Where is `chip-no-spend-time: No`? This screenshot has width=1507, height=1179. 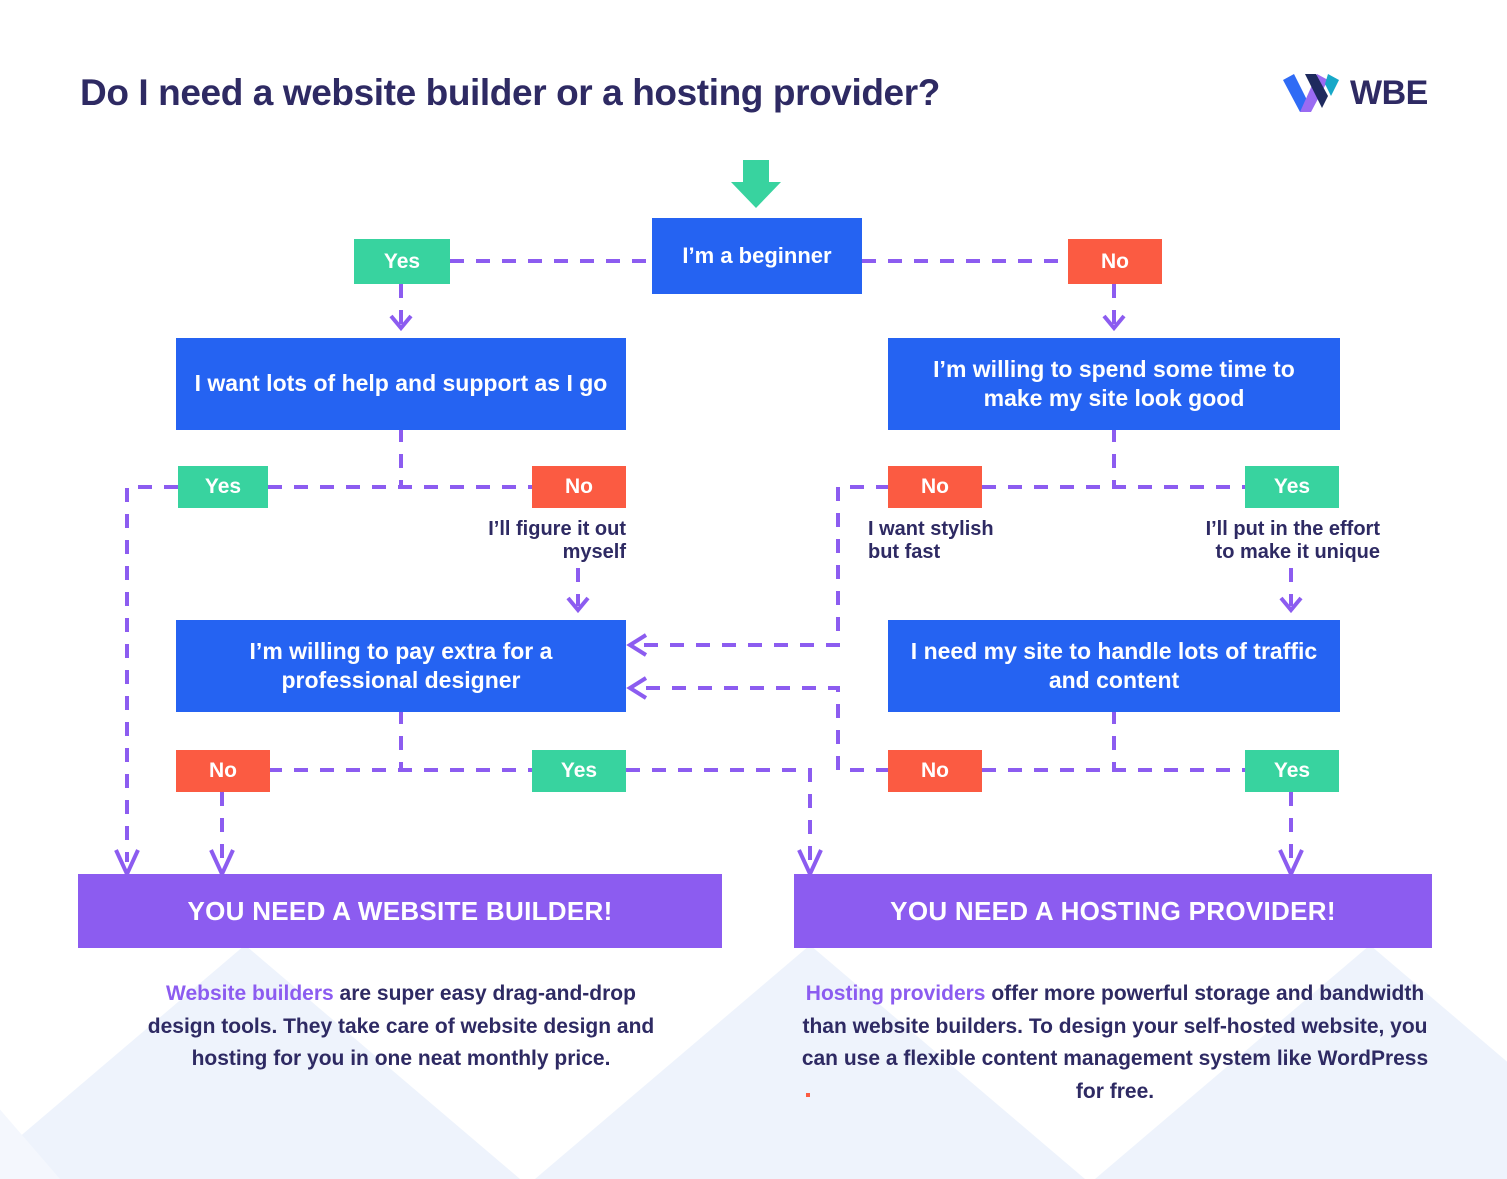 chip-no-spend-time: No is located at coordinates (935, 487).